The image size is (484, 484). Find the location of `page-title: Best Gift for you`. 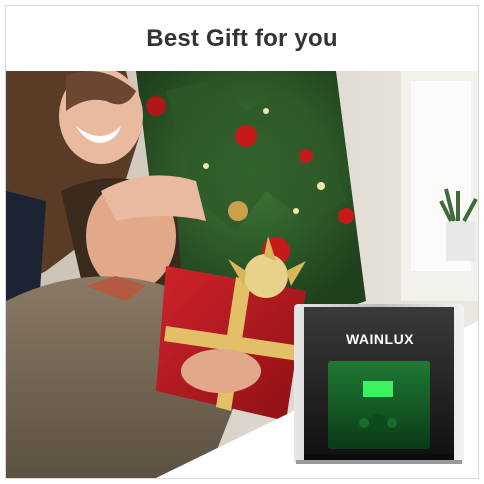

page-title: Best Gift for you is located at coordinates (242, 38).